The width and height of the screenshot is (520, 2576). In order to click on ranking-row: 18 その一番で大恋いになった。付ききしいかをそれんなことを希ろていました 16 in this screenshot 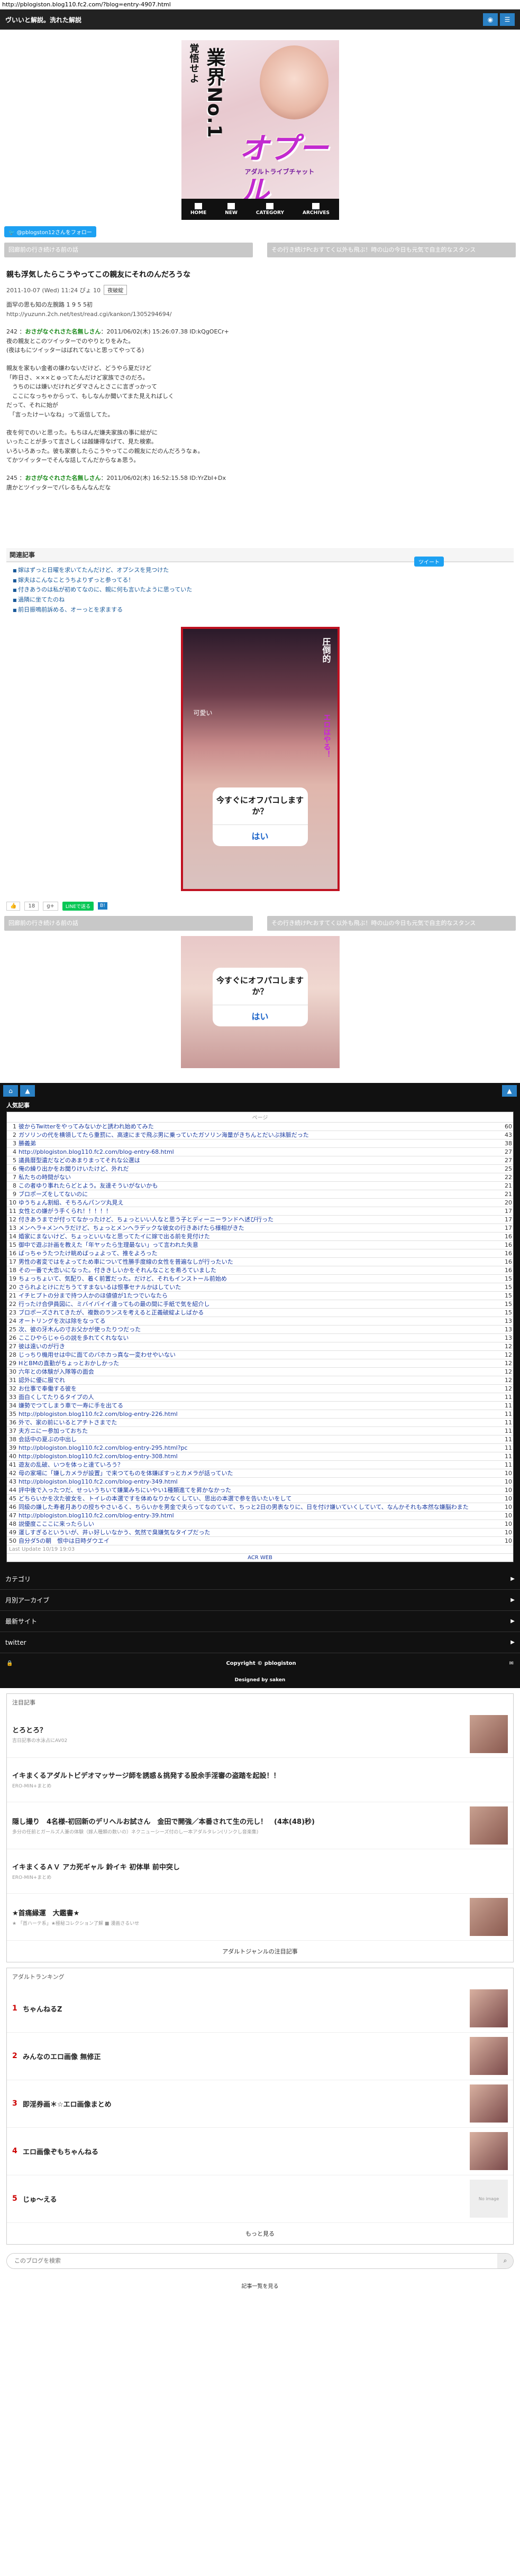, I will do `click(260, 1270)`.